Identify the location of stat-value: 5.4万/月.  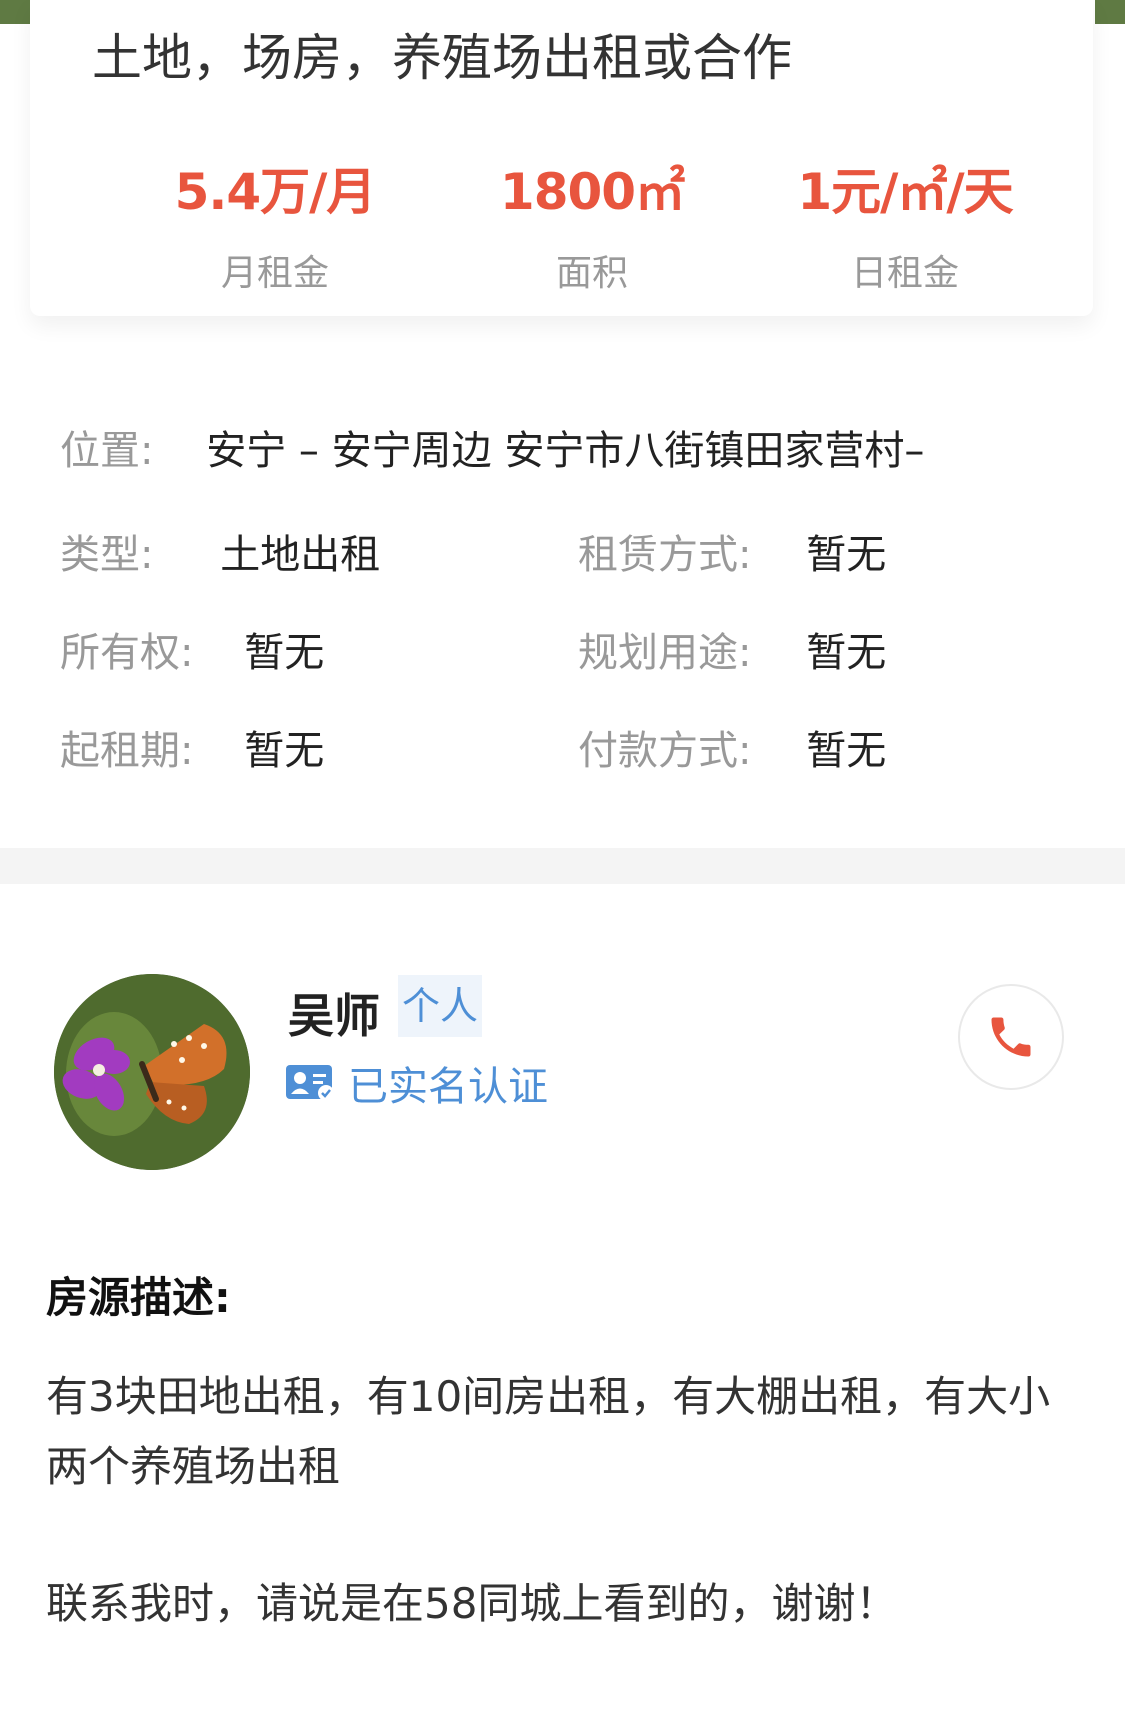
(275, 192).